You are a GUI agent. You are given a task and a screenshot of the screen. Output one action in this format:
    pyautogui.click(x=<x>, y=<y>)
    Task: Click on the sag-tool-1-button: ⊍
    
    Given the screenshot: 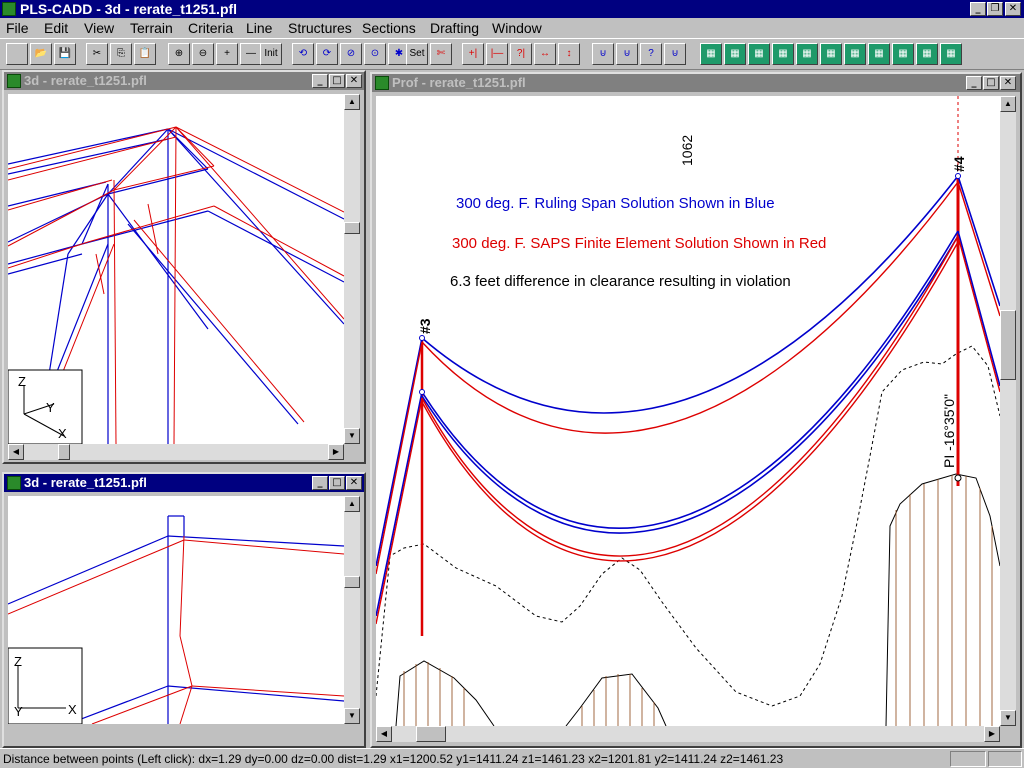 What is the action you would take?
    pyautogui.click(x=603, y=54)
    